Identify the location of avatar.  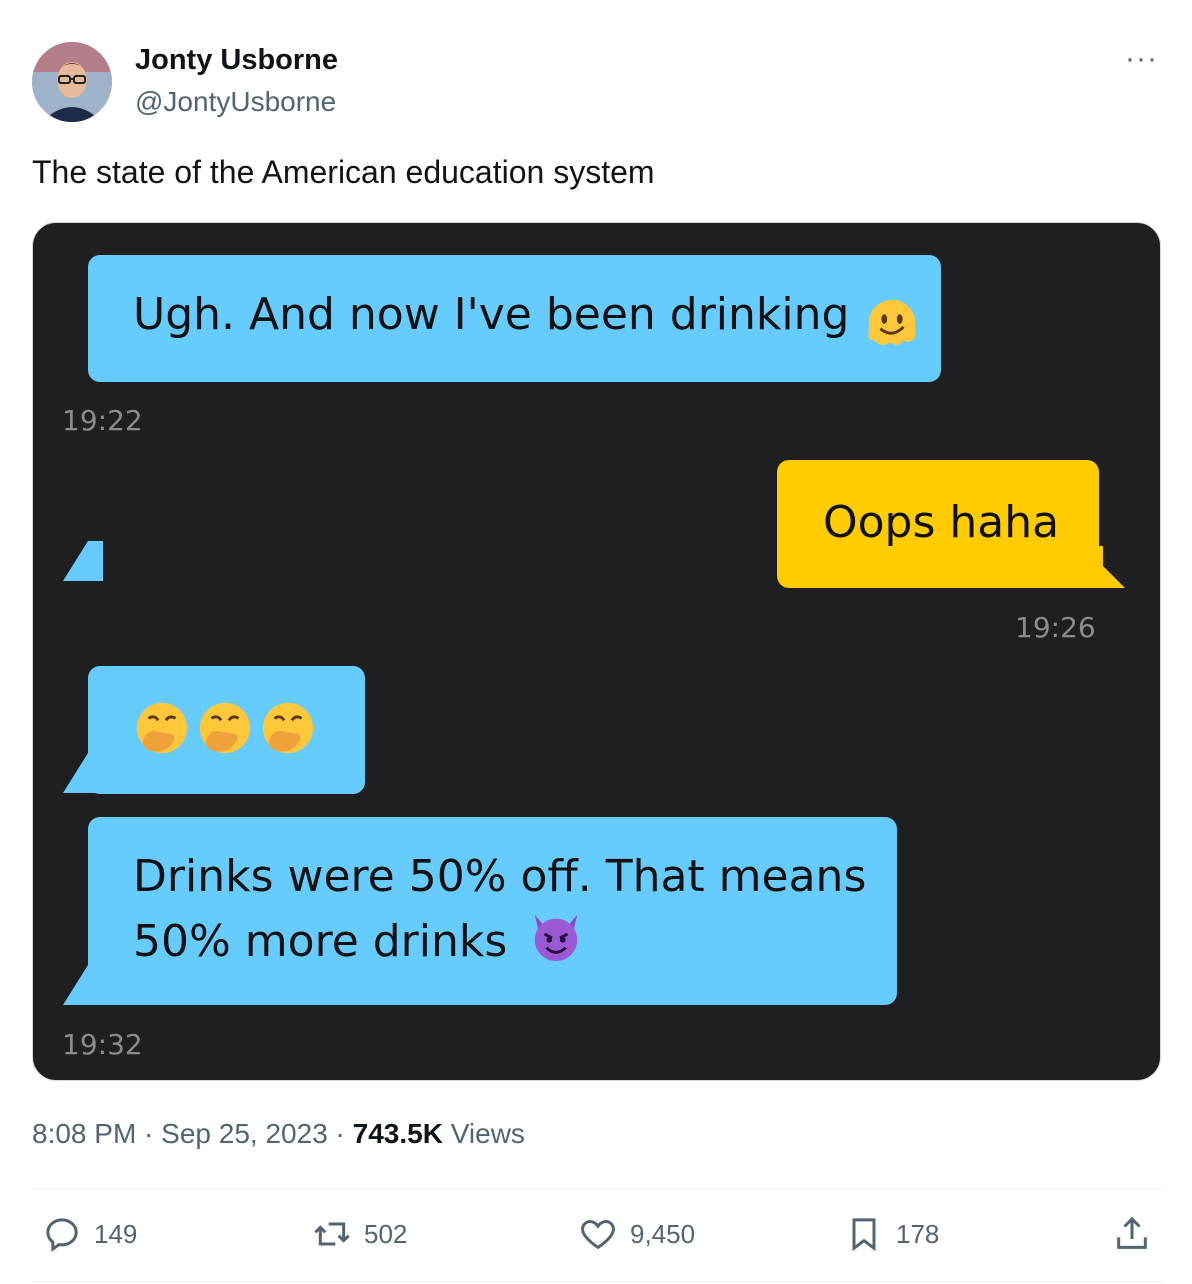
(72, 82).